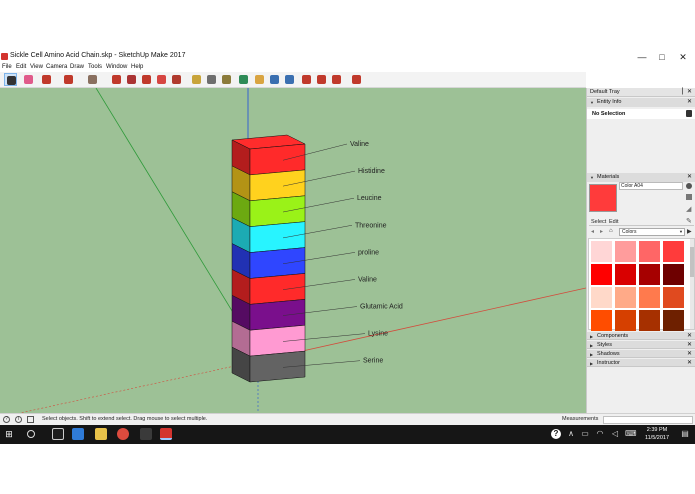 The image size is (695, 494). What do you see at coordinates (611, 231) in the screenshot?
I see `home-icon: ⌂` at bounding box center [611, 231].